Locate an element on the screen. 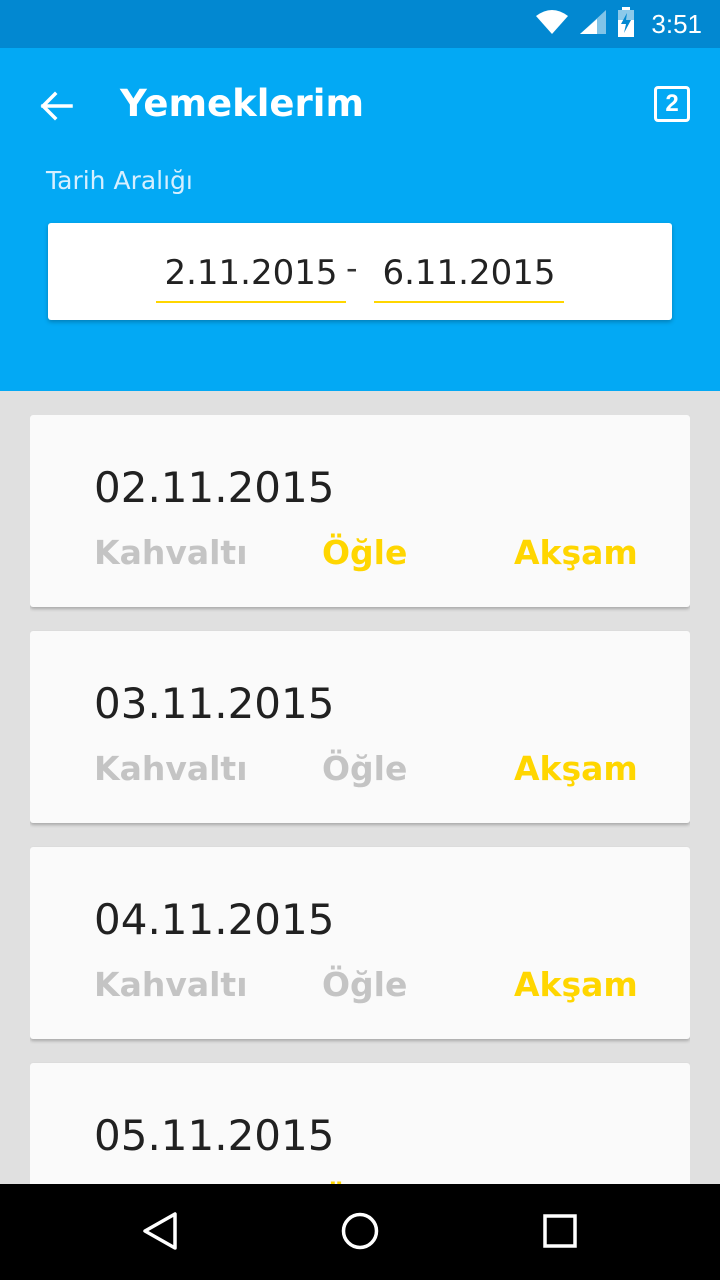 Image resolution: width=720 pixels, height=1280 pixels. end-date-field: 6.11.2015 is located at coordinates (469, 274).